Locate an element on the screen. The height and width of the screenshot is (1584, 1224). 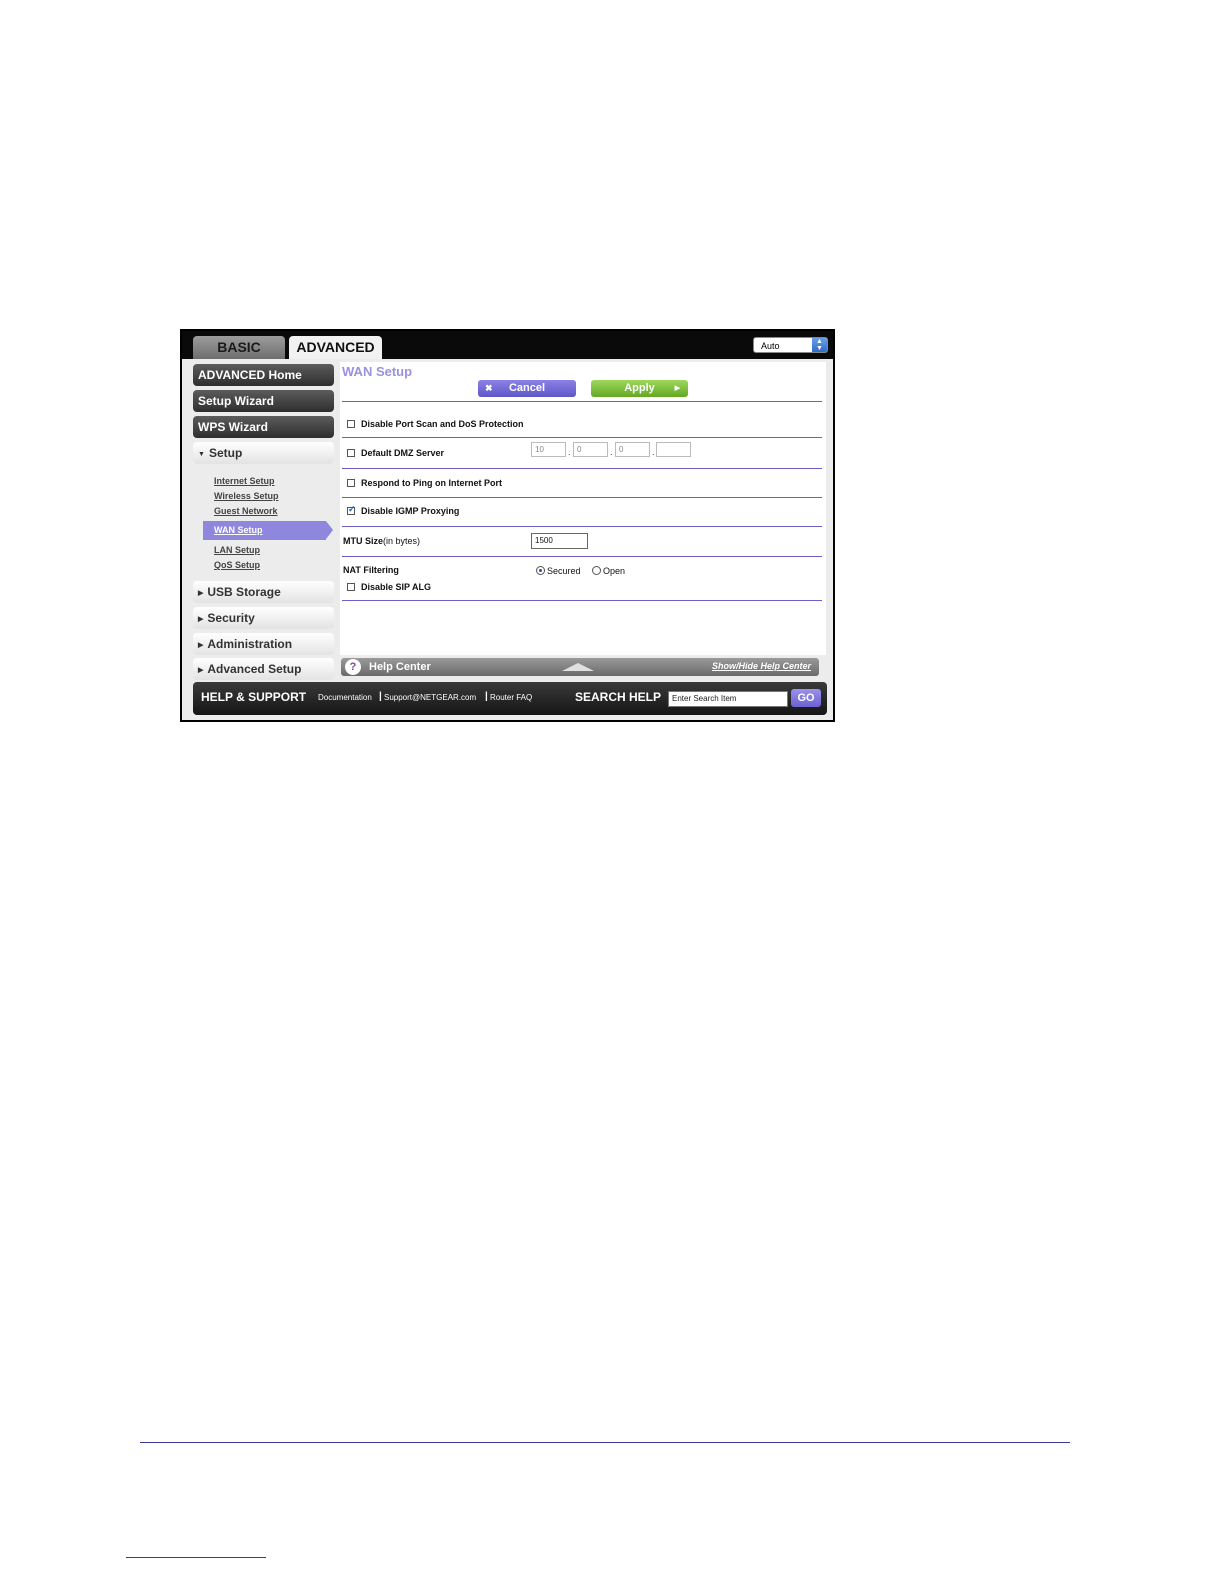
cancel-button-label: Cancel is located at coordinates (527, 388).